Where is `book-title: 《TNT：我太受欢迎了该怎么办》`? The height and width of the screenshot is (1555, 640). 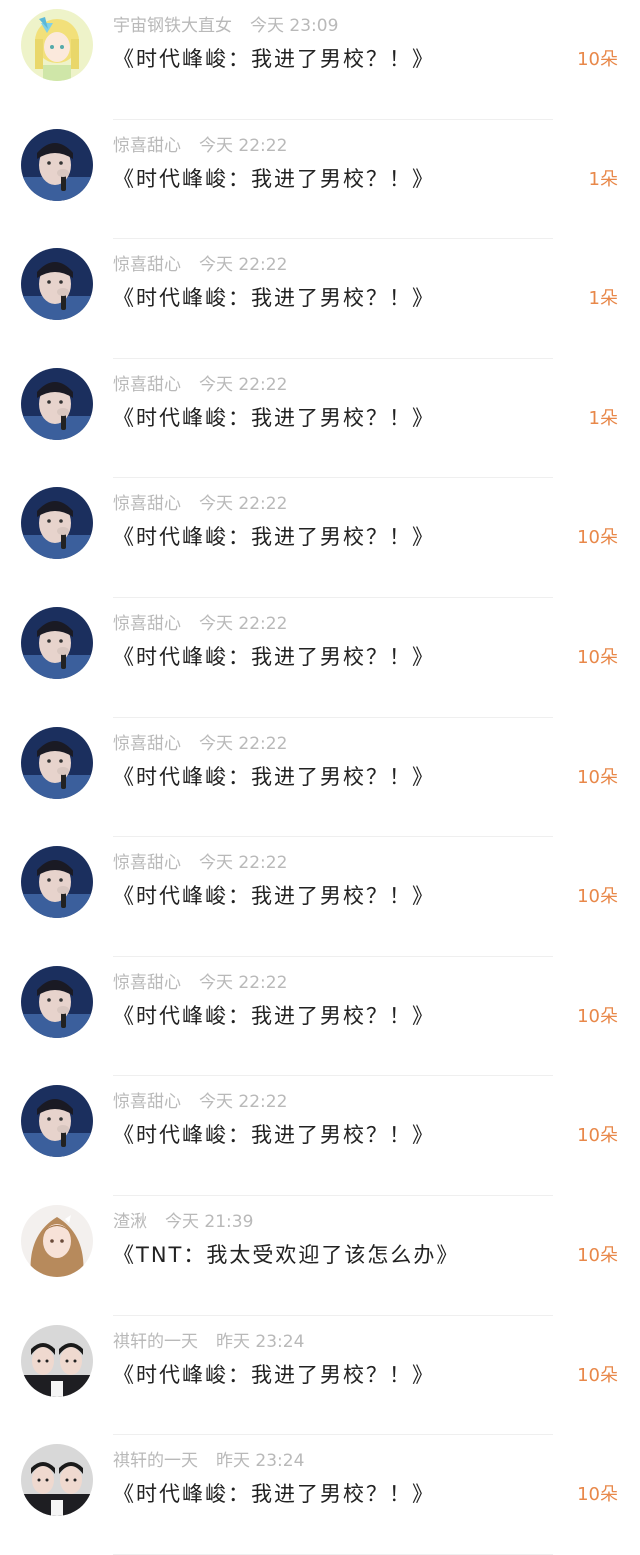 book-title: 《TNT：我太受欢迎了该怎么办》 is located at coordinates (286, 1255).